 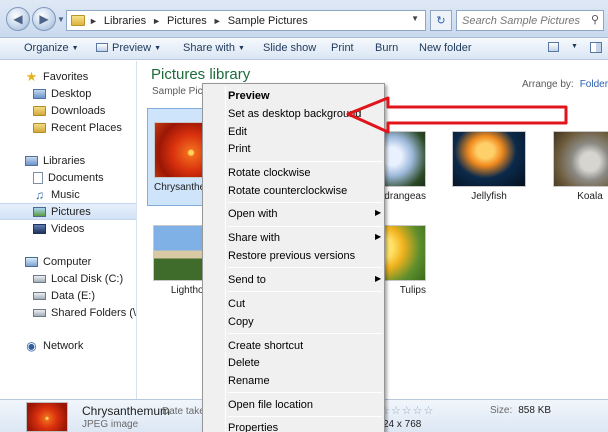 I want to click on address-dropdown-icon: ▼, so click(x=415, y=18).